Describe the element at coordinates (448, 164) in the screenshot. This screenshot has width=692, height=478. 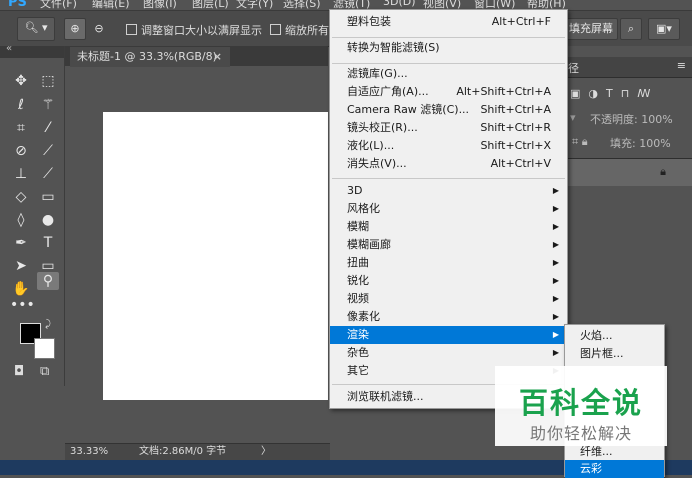
I see `filter-menu-item: 消失点(V)... Alt+Ctrl+V` at that location.